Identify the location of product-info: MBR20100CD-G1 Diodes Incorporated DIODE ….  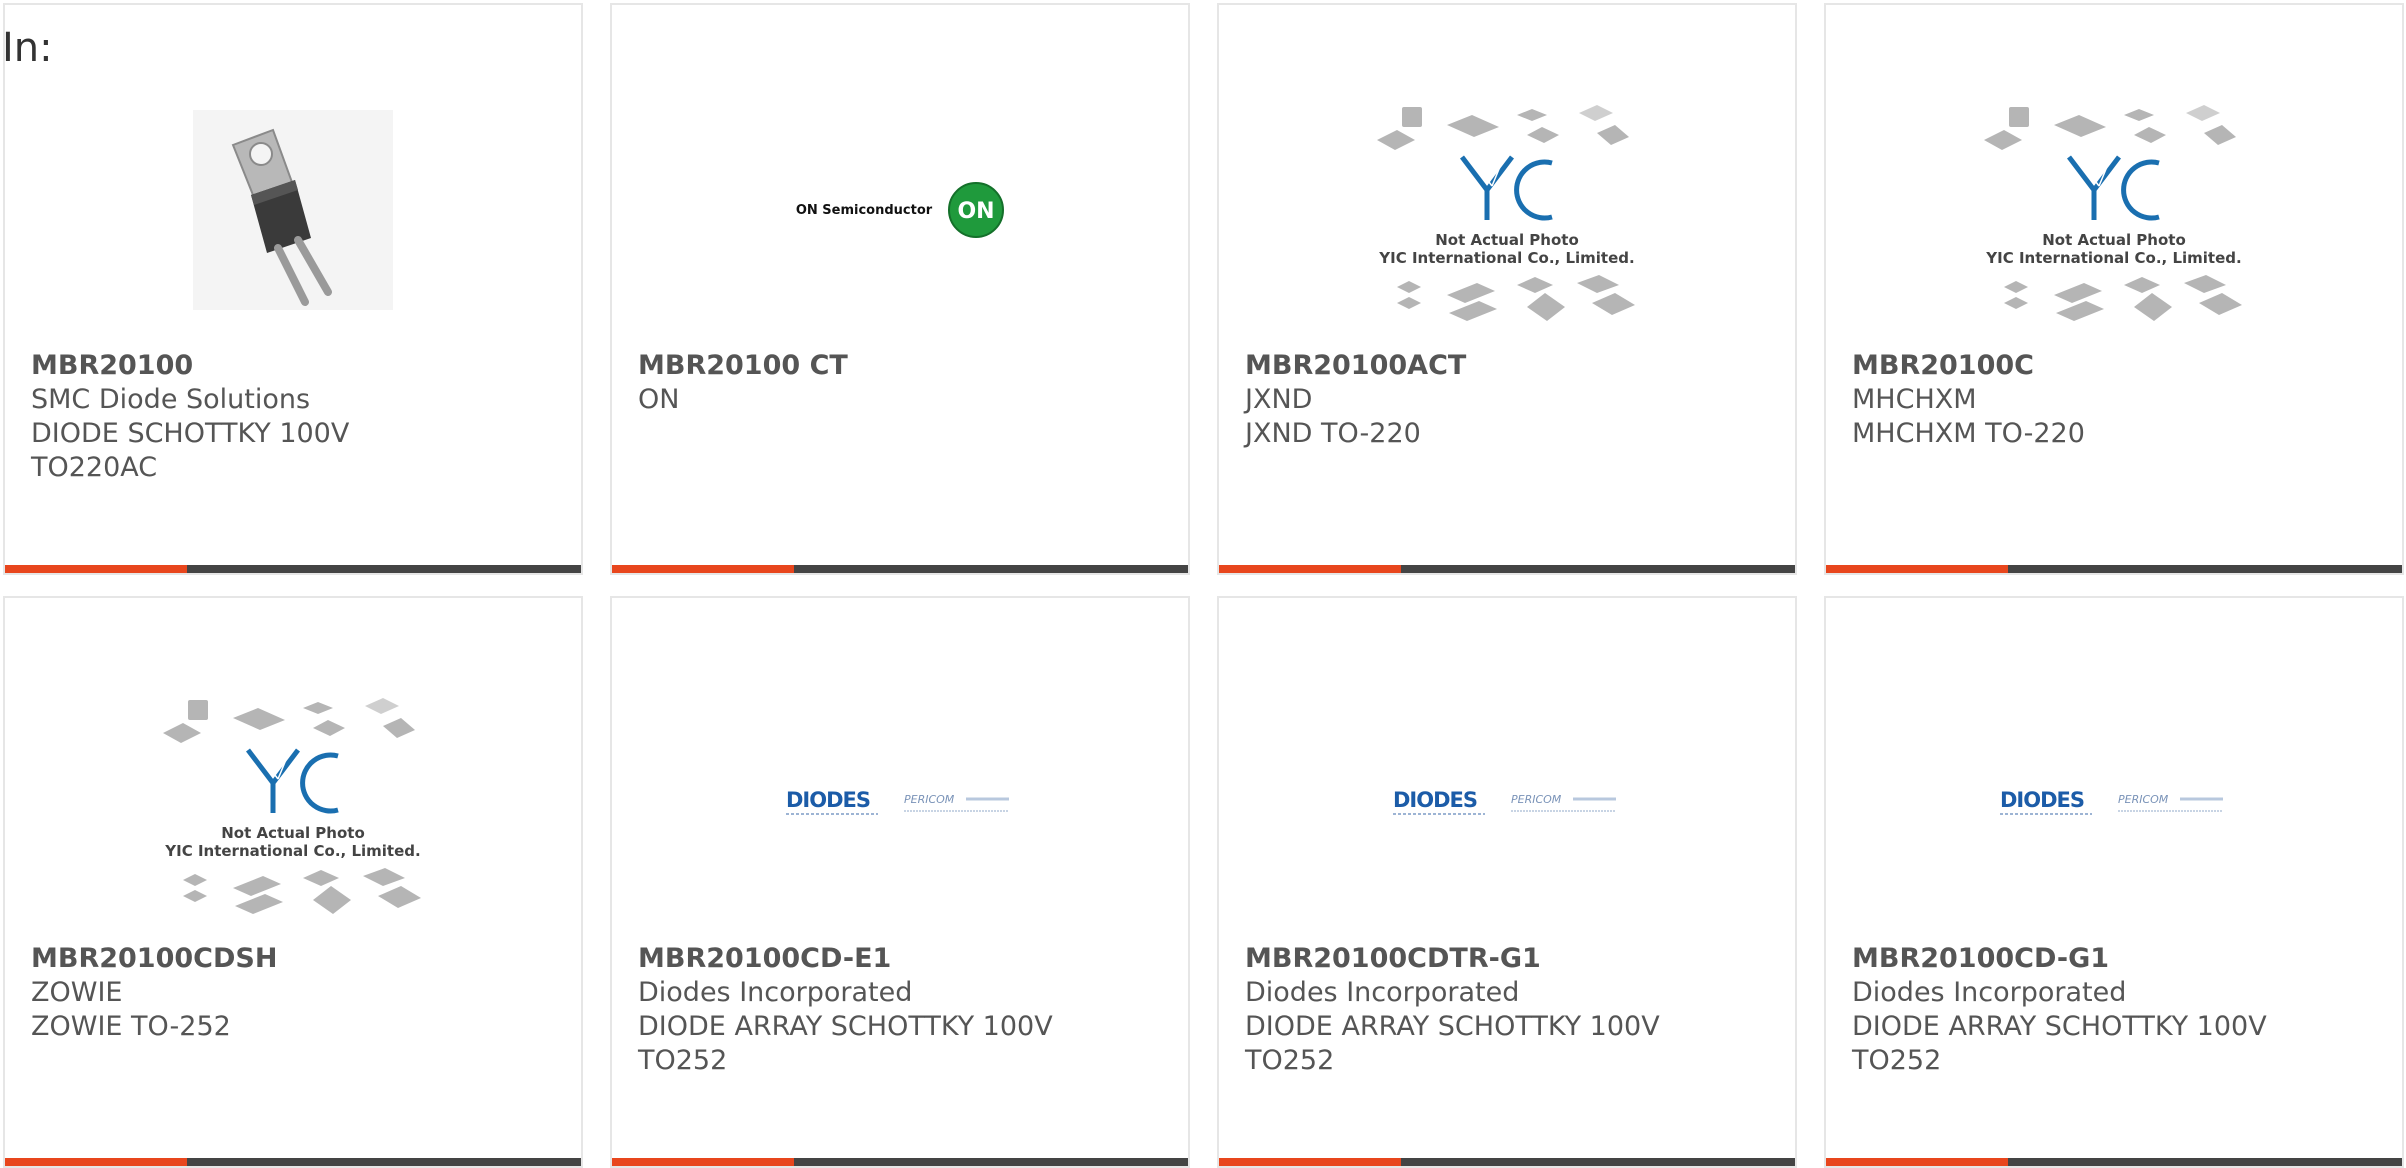
(2117, 1010).